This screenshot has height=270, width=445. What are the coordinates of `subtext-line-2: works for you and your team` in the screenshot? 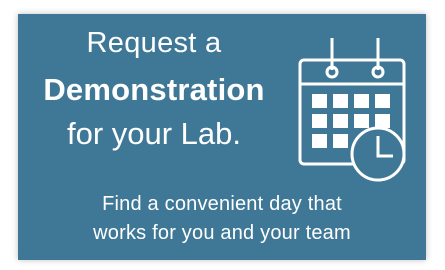 It's located at (222, 233).